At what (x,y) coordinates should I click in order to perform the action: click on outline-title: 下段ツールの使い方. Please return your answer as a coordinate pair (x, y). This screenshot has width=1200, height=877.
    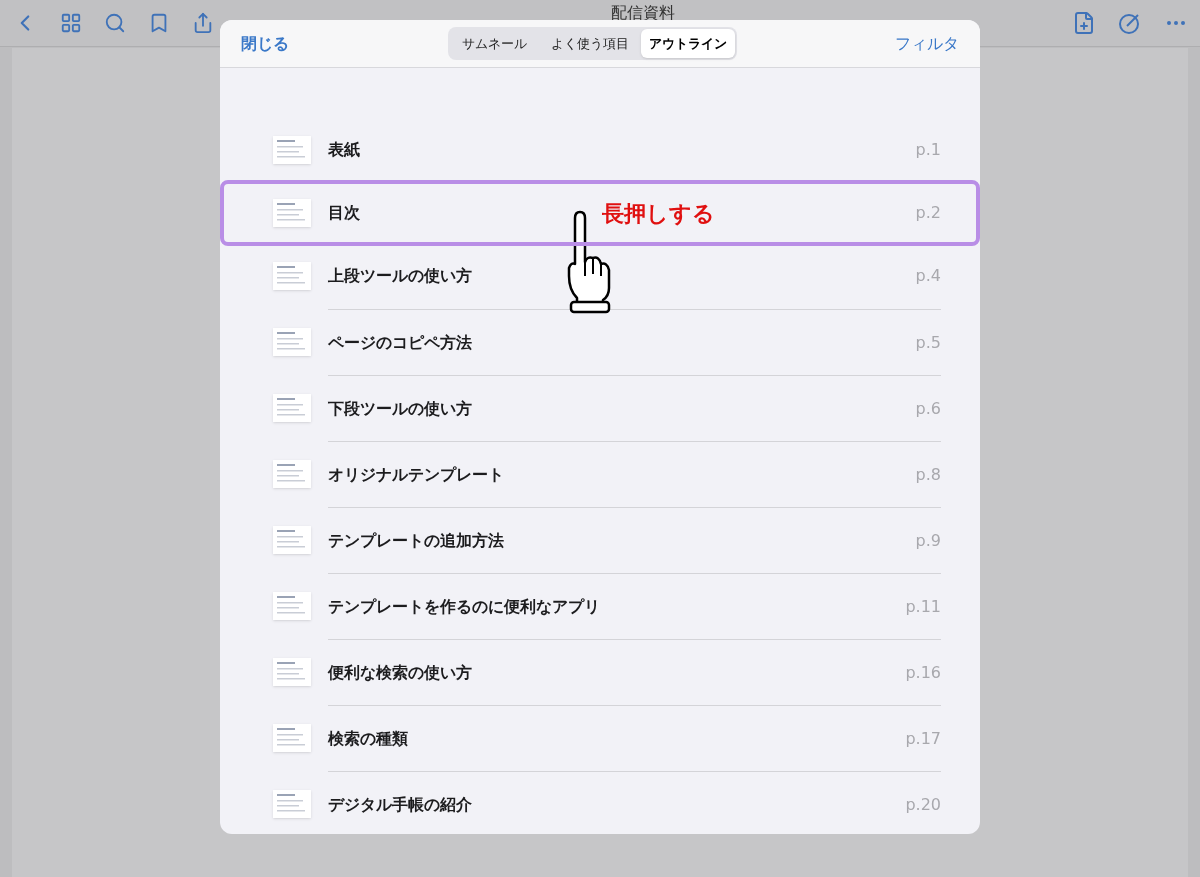
    Looking at the image, I should click on (400, 408).